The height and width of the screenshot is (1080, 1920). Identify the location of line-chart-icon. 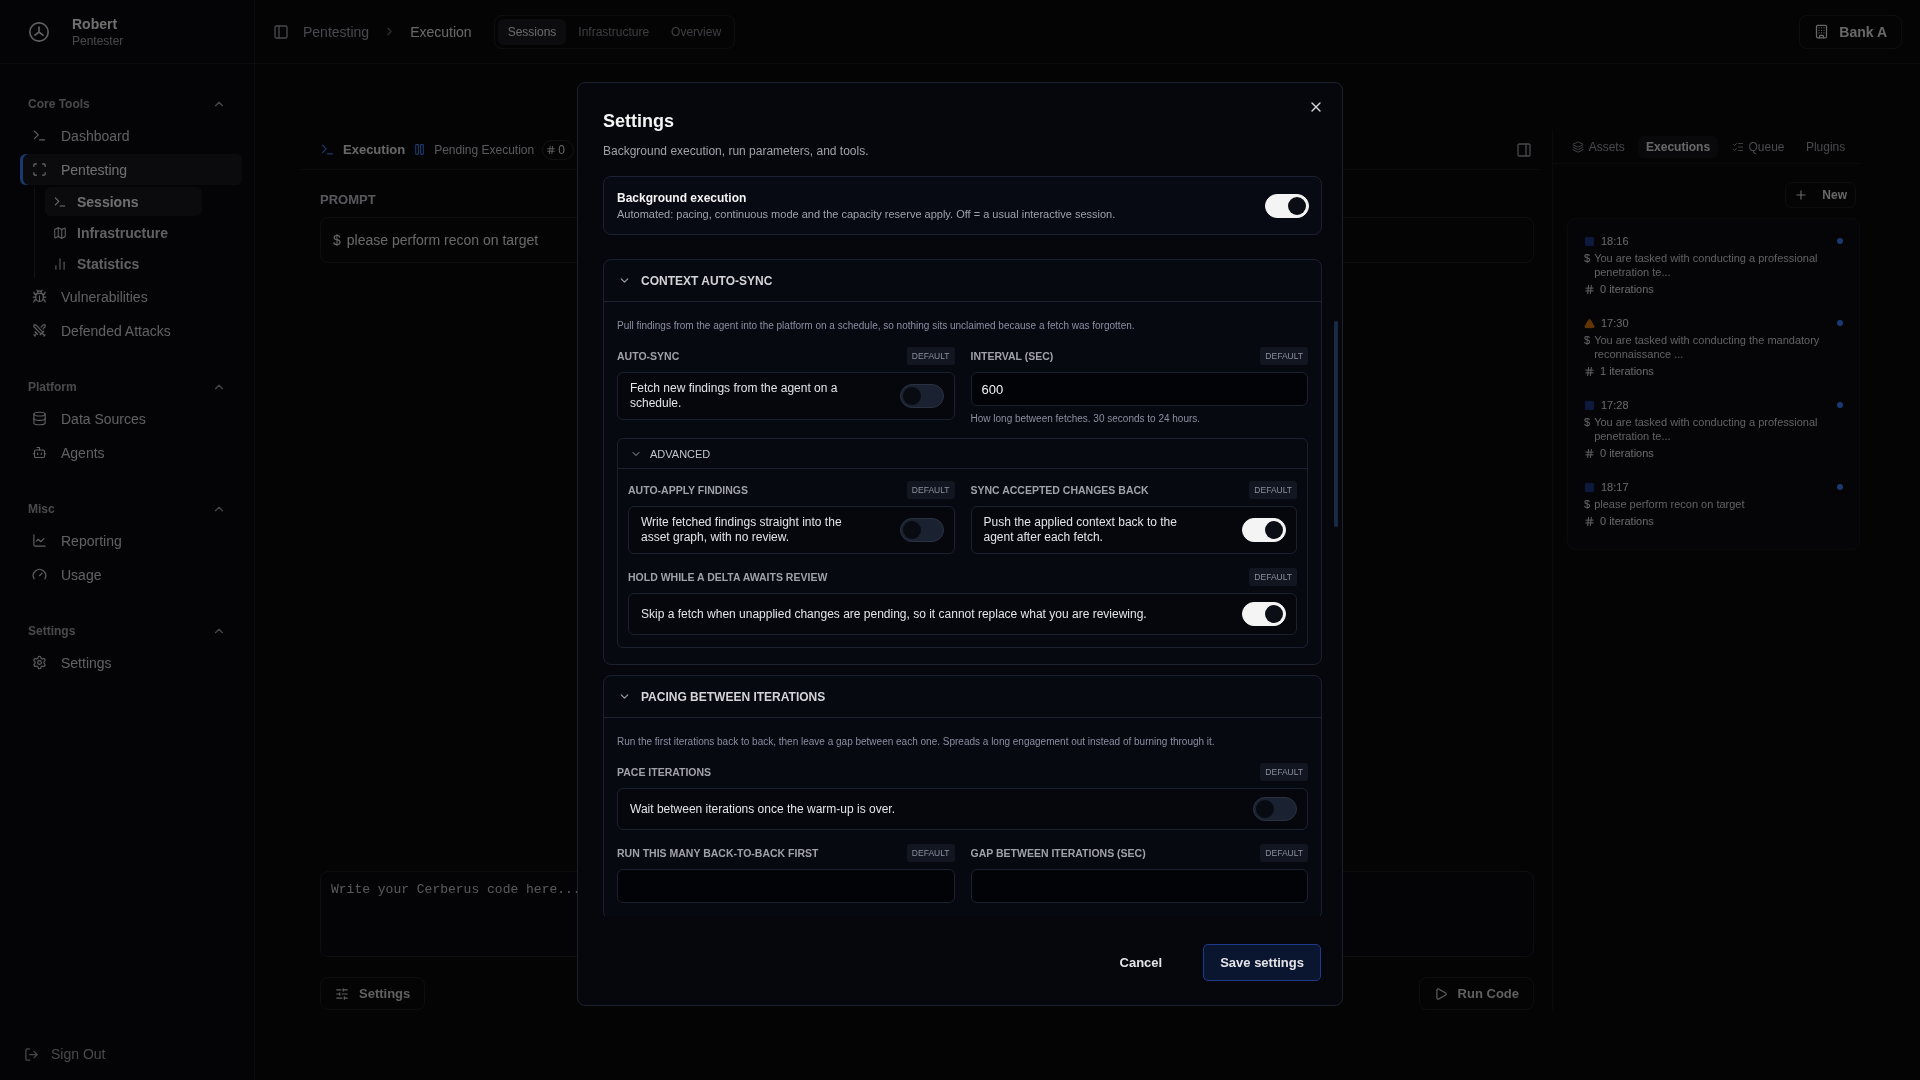
(39, 540).